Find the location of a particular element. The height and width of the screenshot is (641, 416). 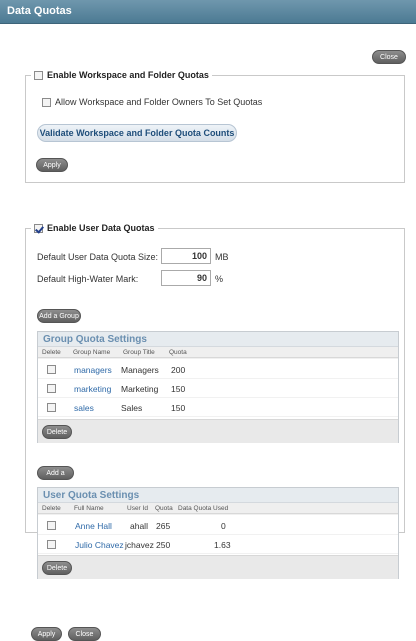

user-quota: 265 is located at coordinates (163, 526).